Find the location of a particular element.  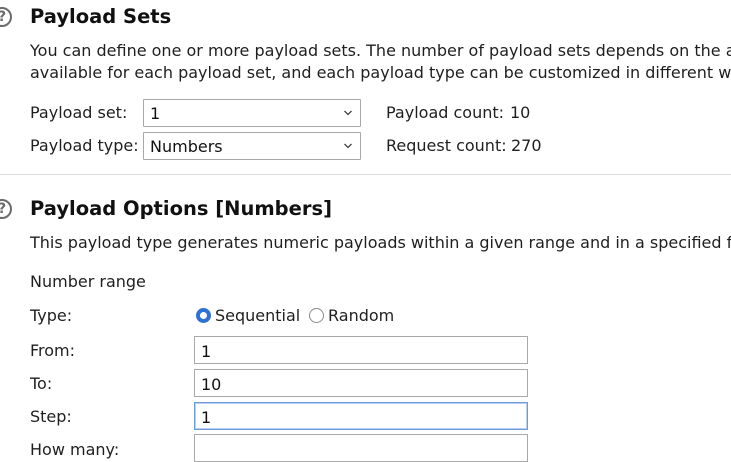

how-many-label: How many: is located at coordinates (75, 449).